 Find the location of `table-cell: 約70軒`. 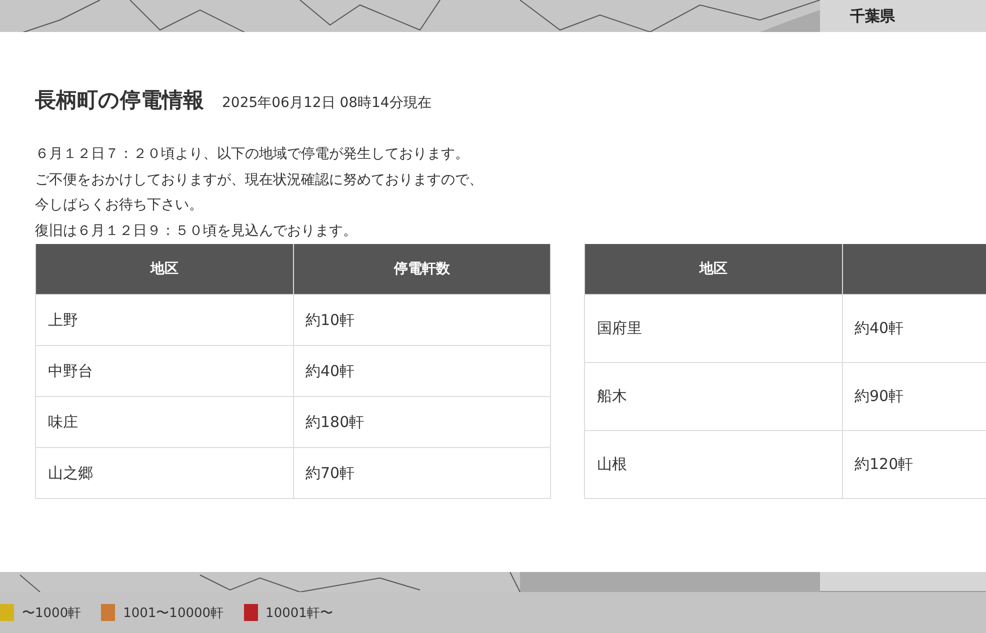

table-cell: 約70軒 is located at coordinates (421, 473).